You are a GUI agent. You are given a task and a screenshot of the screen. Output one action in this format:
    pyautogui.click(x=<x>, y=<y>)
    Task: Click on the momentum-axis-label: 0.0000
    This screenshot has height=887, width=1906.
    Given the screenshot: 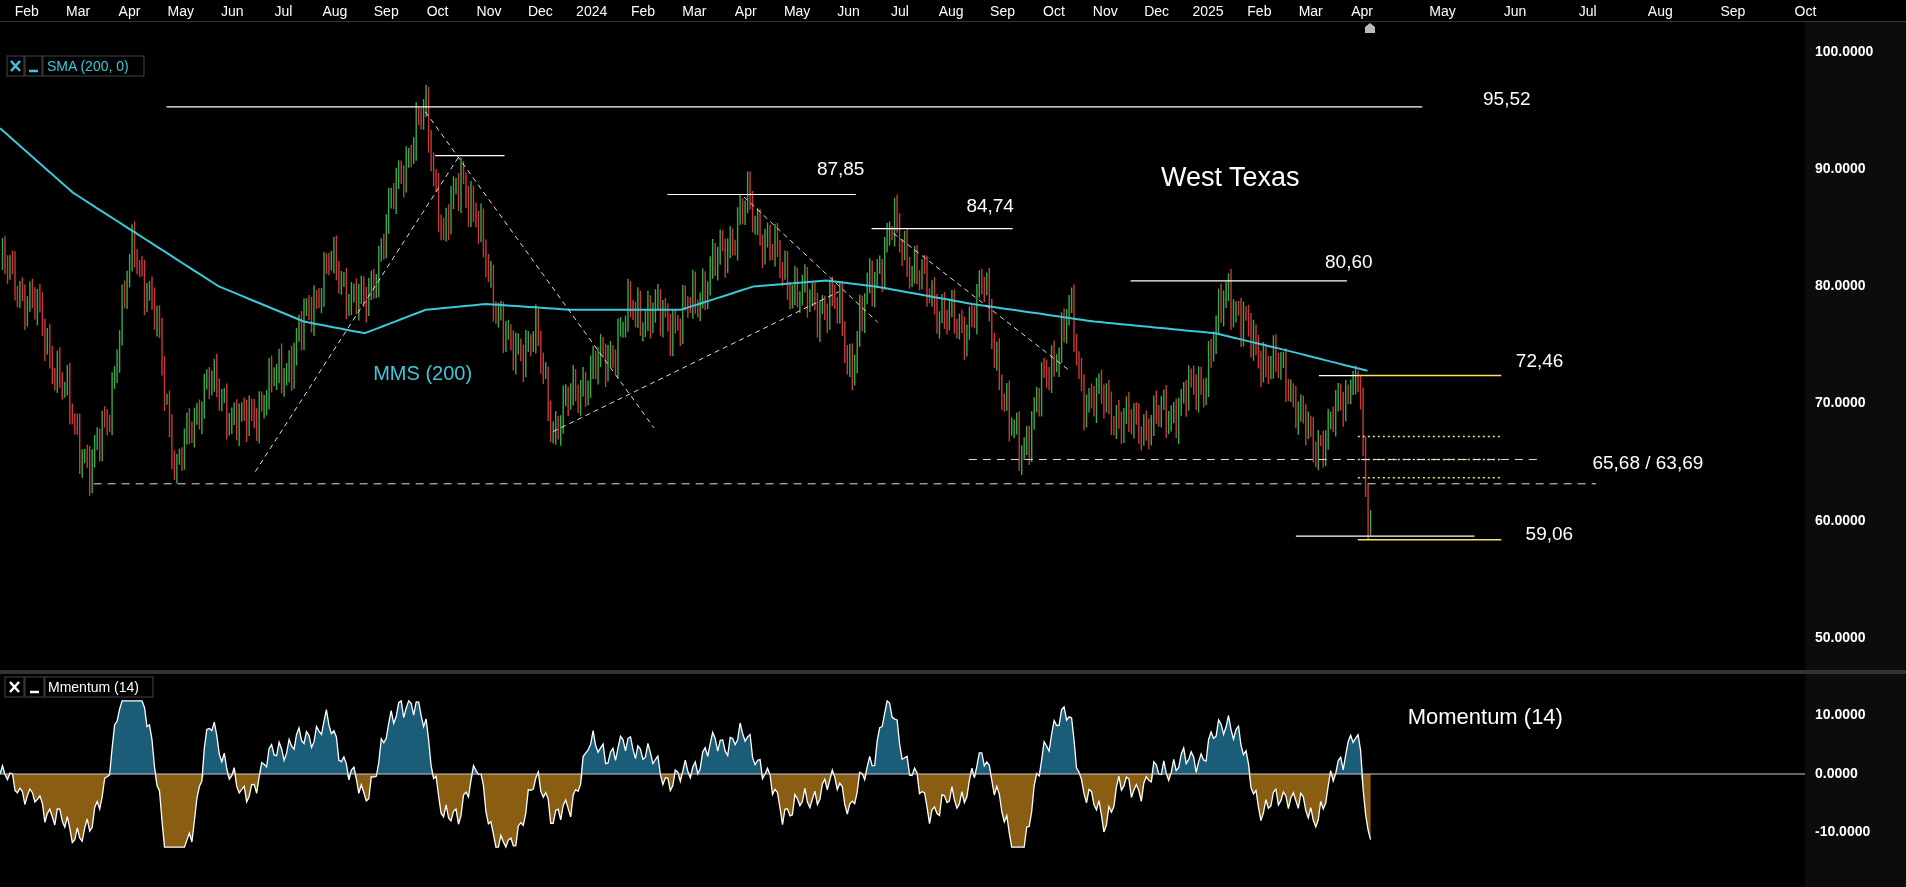 What is the action you would take?
    pyautogui.click(x=1836, y=772)
    